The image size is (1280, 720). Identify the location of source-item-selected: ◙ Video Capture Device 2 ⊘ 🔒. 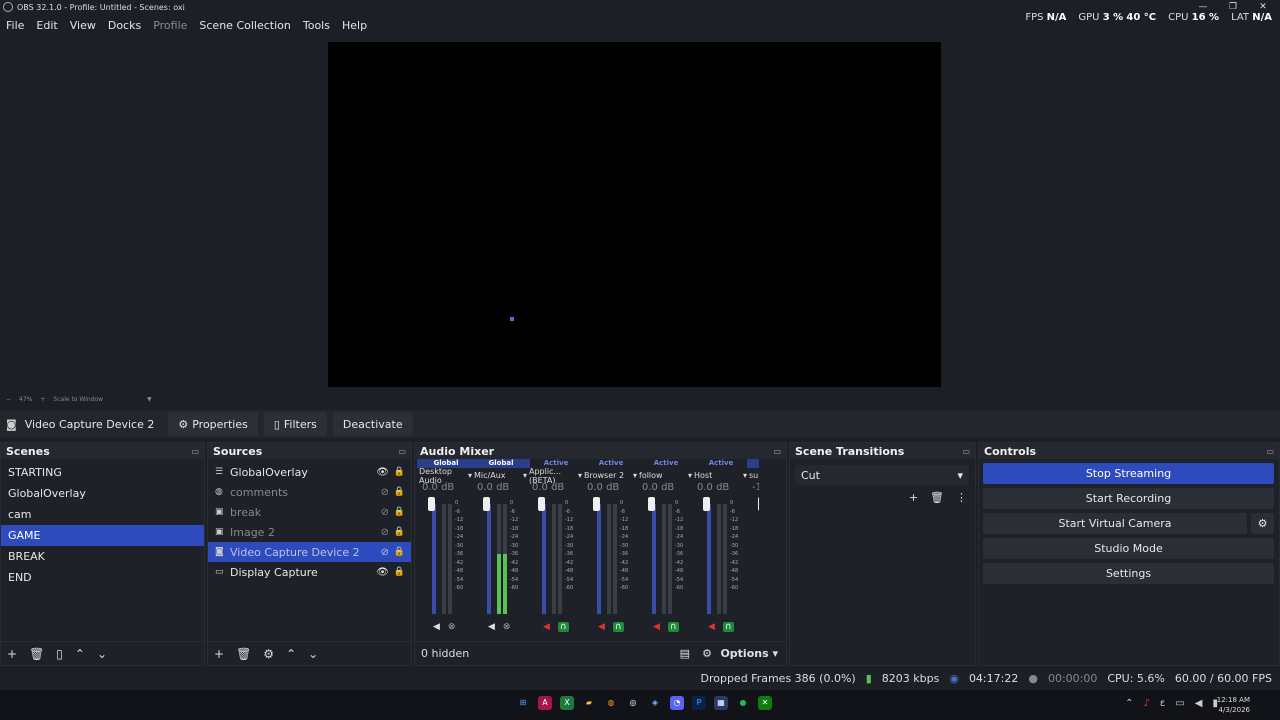
(309, 552).